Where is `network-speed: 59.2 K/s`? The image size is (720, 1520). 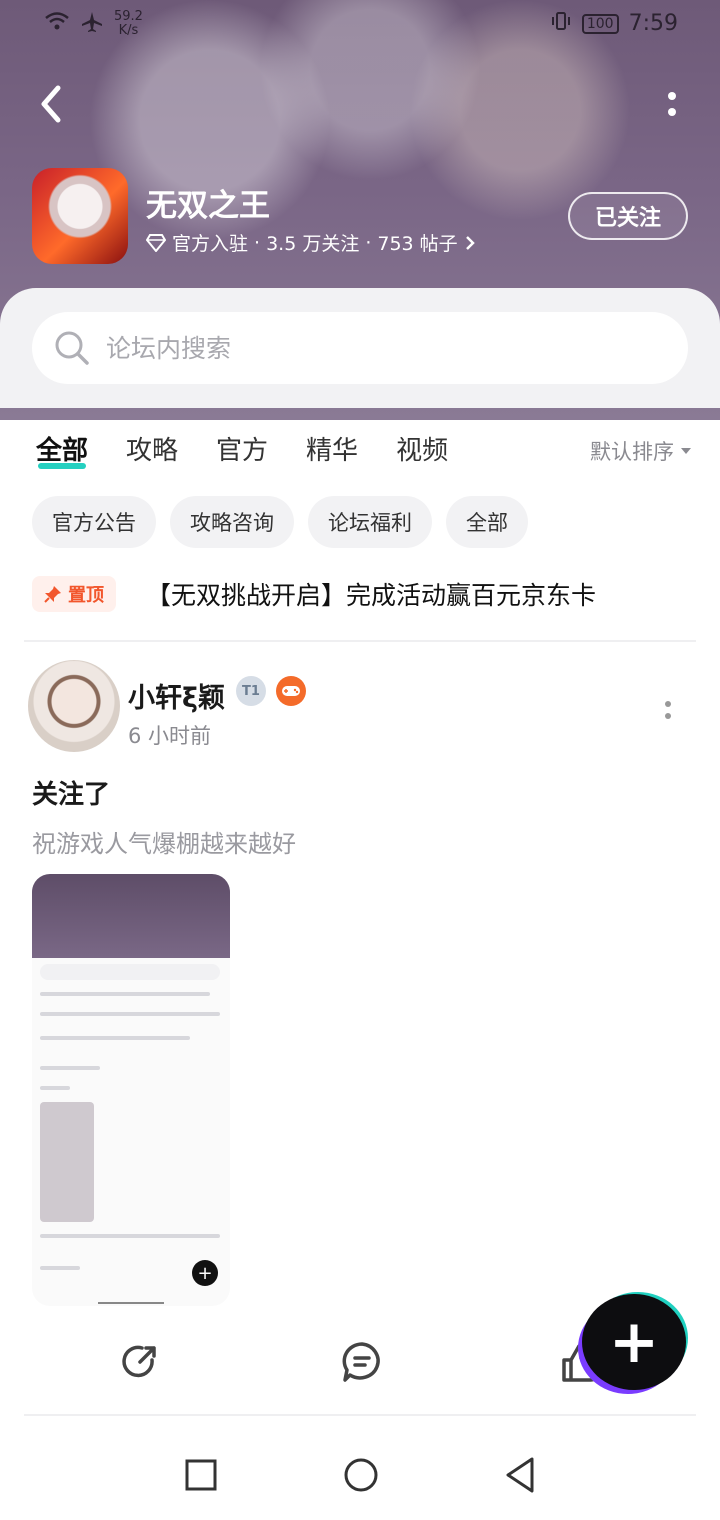 network-speed: 59.2 K/s is located at coordinates (128, 24).